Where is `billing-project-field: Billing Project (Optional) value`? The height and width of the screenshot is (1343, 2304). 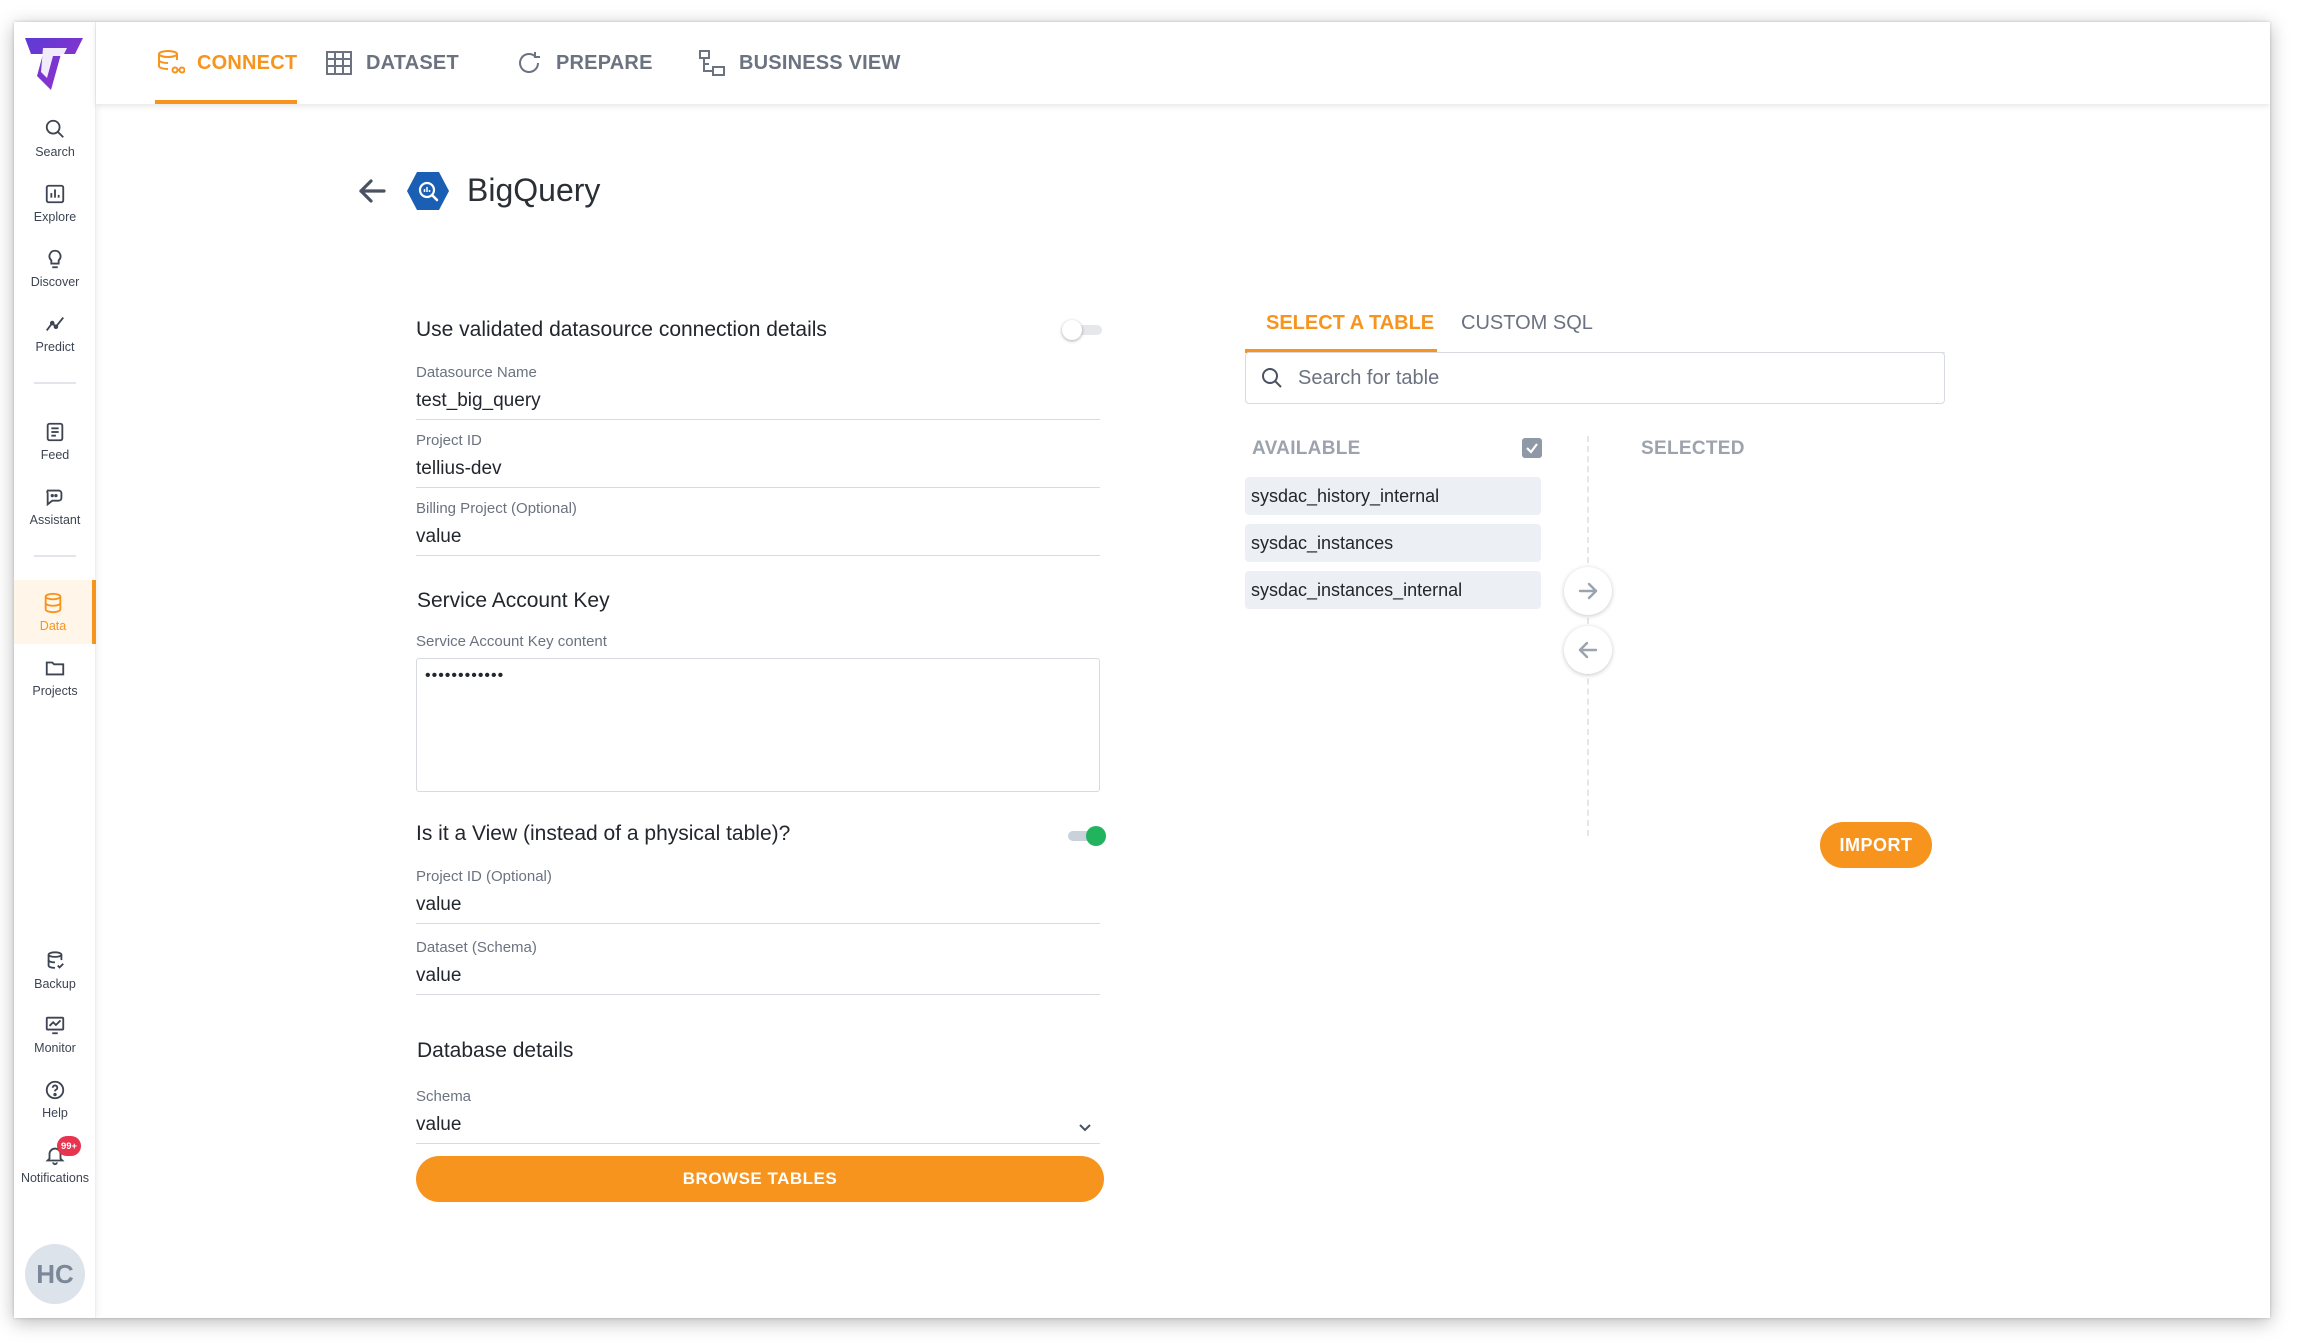
billing-project-field: Billing Project (Optional) value is located at coordinates (758, 528).